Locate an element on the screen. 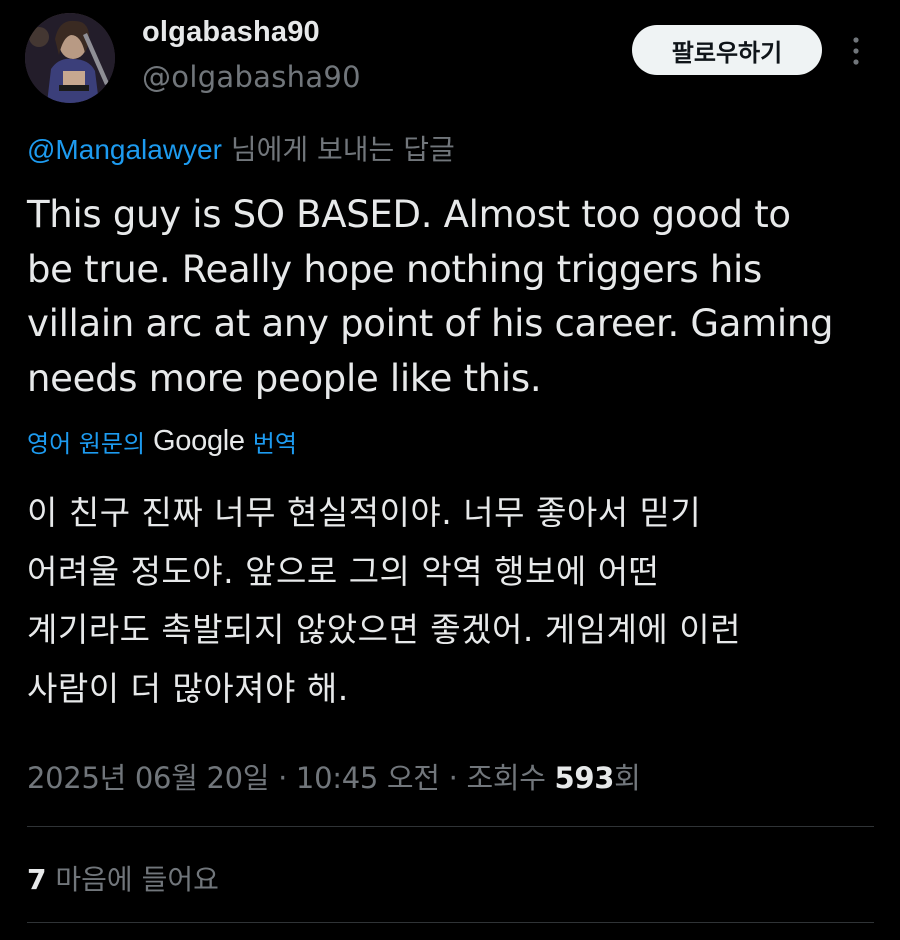 The image size is (900, 940). translation-suffix: 번역 is located at coordinates (274, 444).